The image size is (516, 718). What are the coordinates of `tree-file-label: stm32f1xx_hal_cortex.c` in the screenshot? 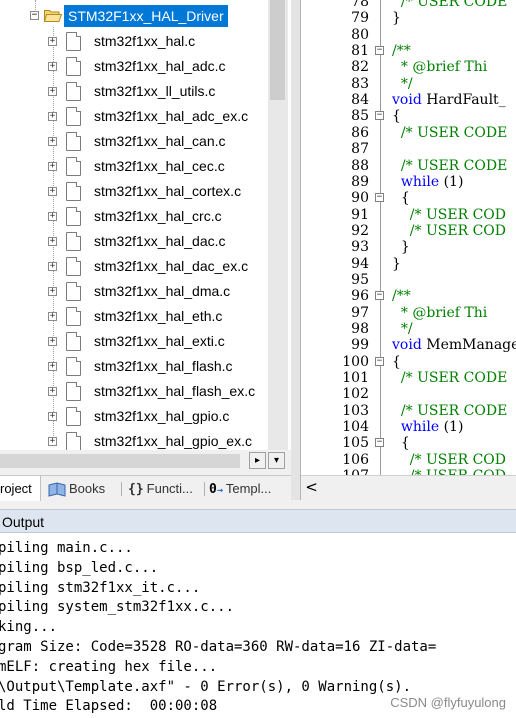 It's located at (167, 191).